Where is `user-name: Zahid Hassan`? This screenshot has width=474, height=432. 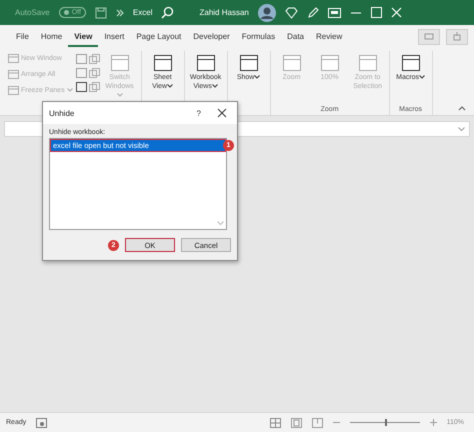
user-name: Zahid Hassan is located at coordinates (224, 12).